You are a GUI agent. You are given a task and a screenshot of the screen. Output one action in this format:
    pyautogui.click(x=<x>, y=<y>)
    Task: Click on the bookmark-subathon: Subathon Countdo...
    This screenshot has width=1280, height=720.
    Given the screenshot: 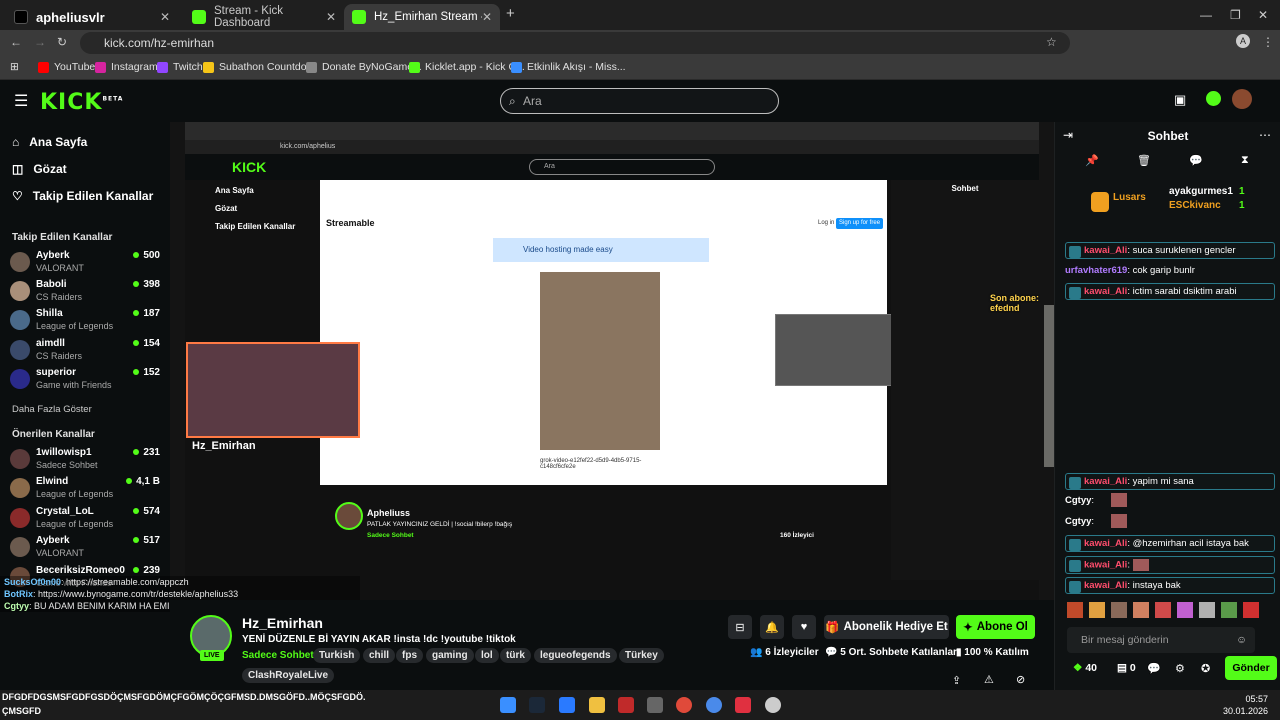 What is the action you would take?
    pyautogui.click(x=259, y=67)
    